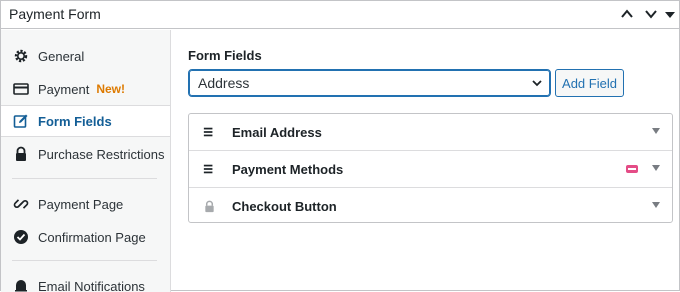 This screenshot has height=292, width=680. I want to click on field-row-payment-methods: Payment Methods, so click(430, 169).